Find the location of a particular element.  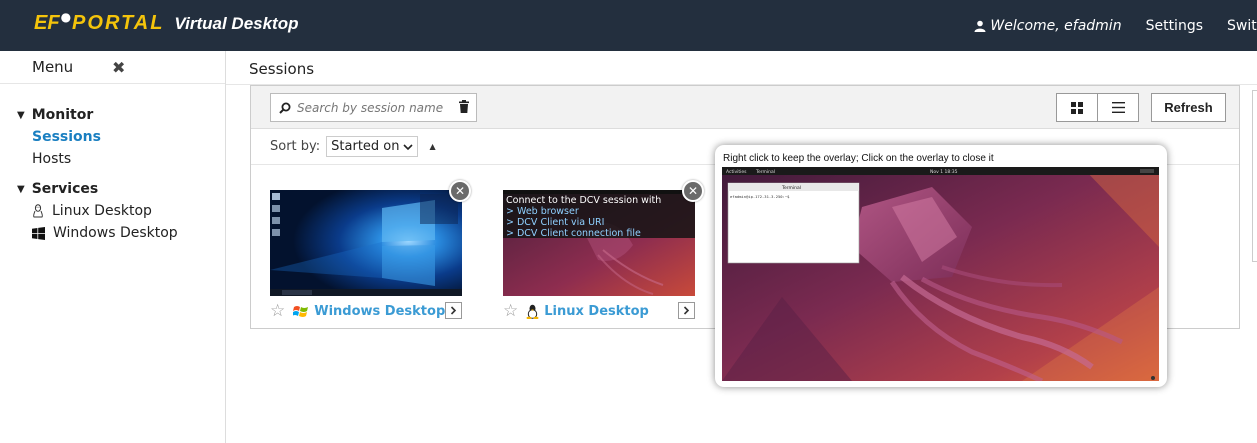

sort-direction-icon: ▲ is located at coordinates (433, 146).